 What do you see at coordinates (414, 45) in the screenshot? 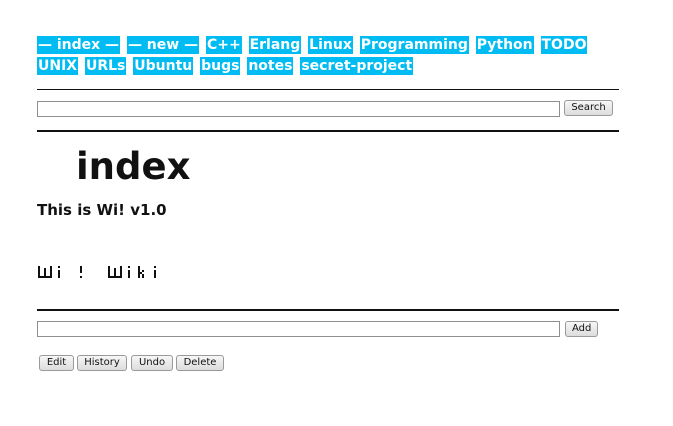
I see `nav-link-programming: Programming` at bounding box center [414, 45].